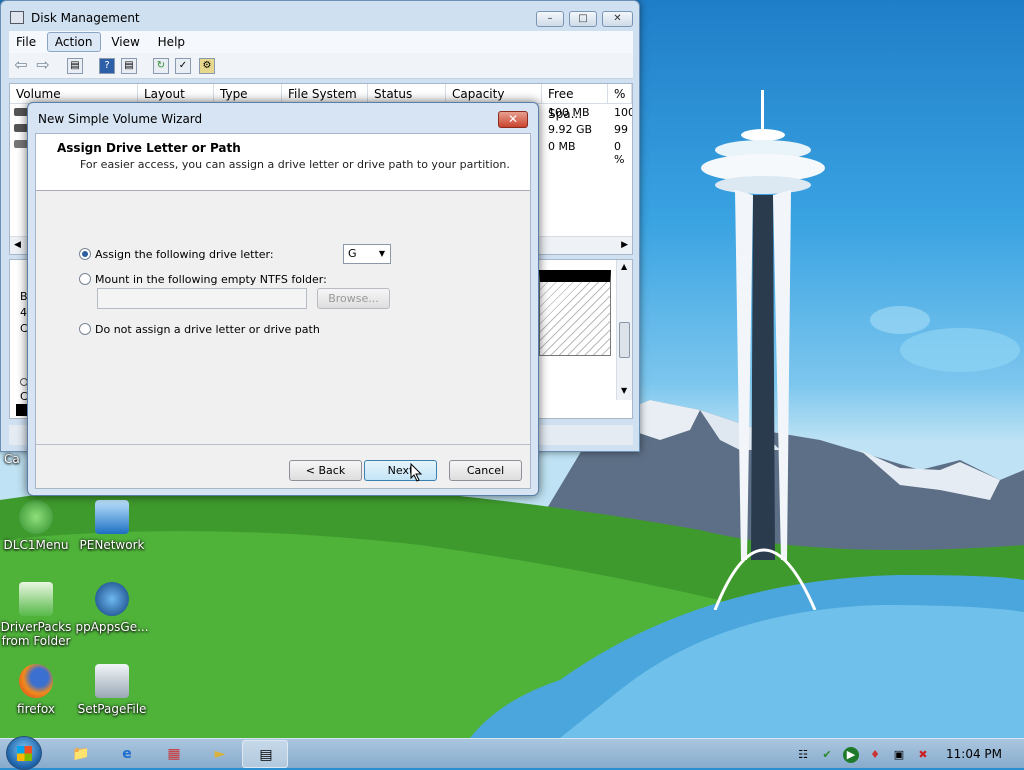 Image resolution: width=1024 pixels, height=770 pixels. I want to click on settings-icon: ⚙, so click(207, 66).